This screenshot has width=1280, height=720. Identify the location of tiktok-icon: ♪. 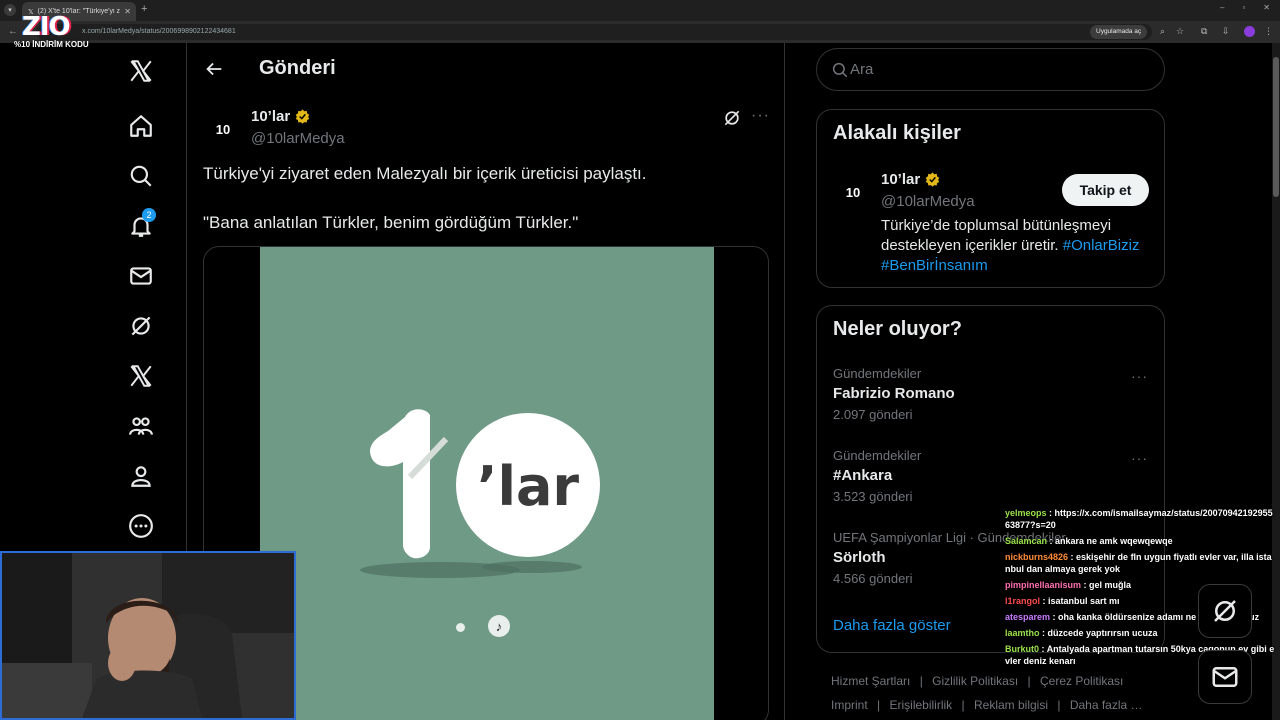
(499, 626).